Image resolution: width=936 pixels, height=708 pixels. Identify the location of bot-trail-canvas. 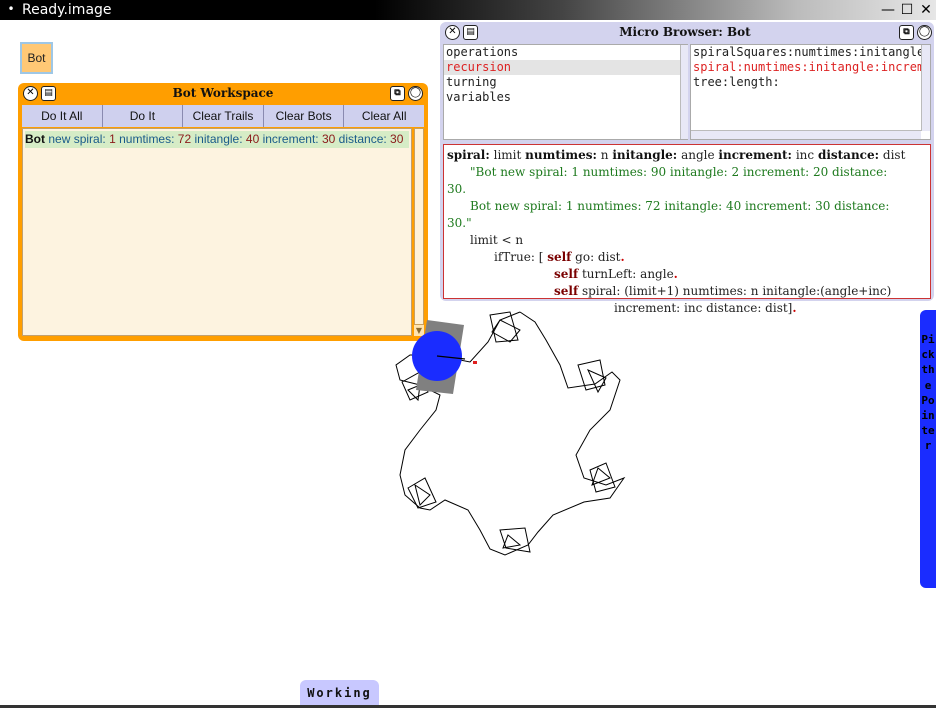
(510, 433).